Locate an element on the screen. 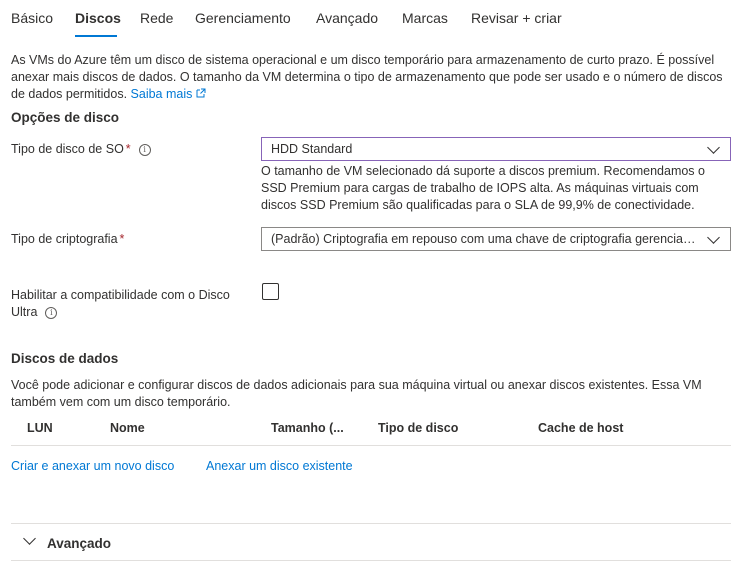 The height and width of the screenshot is (587, 746). os-disk-type-label: Tipo de disco de SO * i is located at coordinates (81, 149).